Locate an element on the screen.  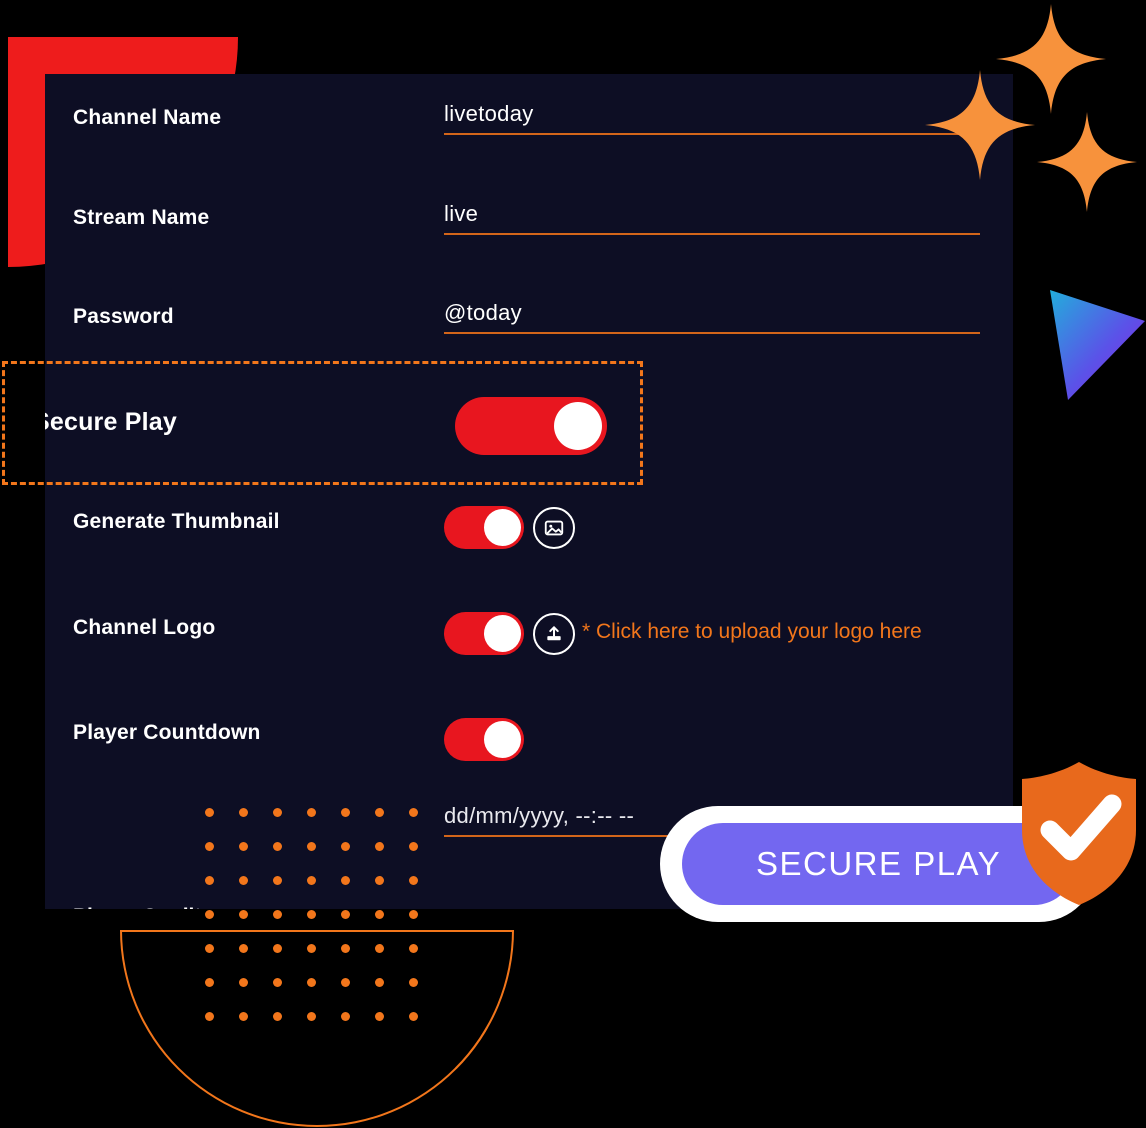
channel-logo-label: Channel Logo is located at coordinates (144, 627).